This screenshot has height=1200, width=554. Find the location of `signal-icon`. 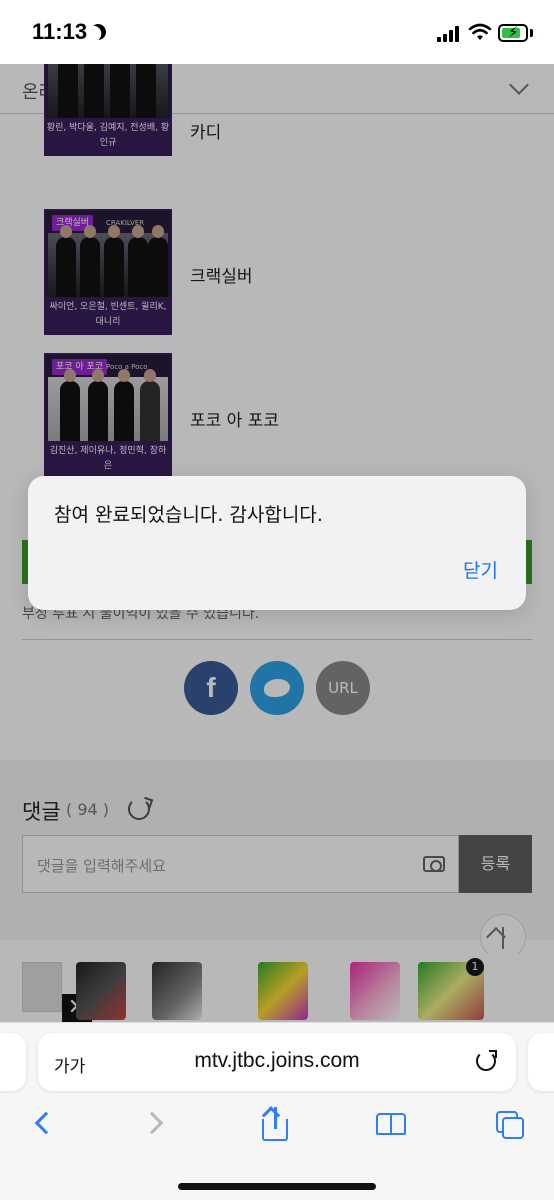

signal-icon is located at coordinates (449, 34).